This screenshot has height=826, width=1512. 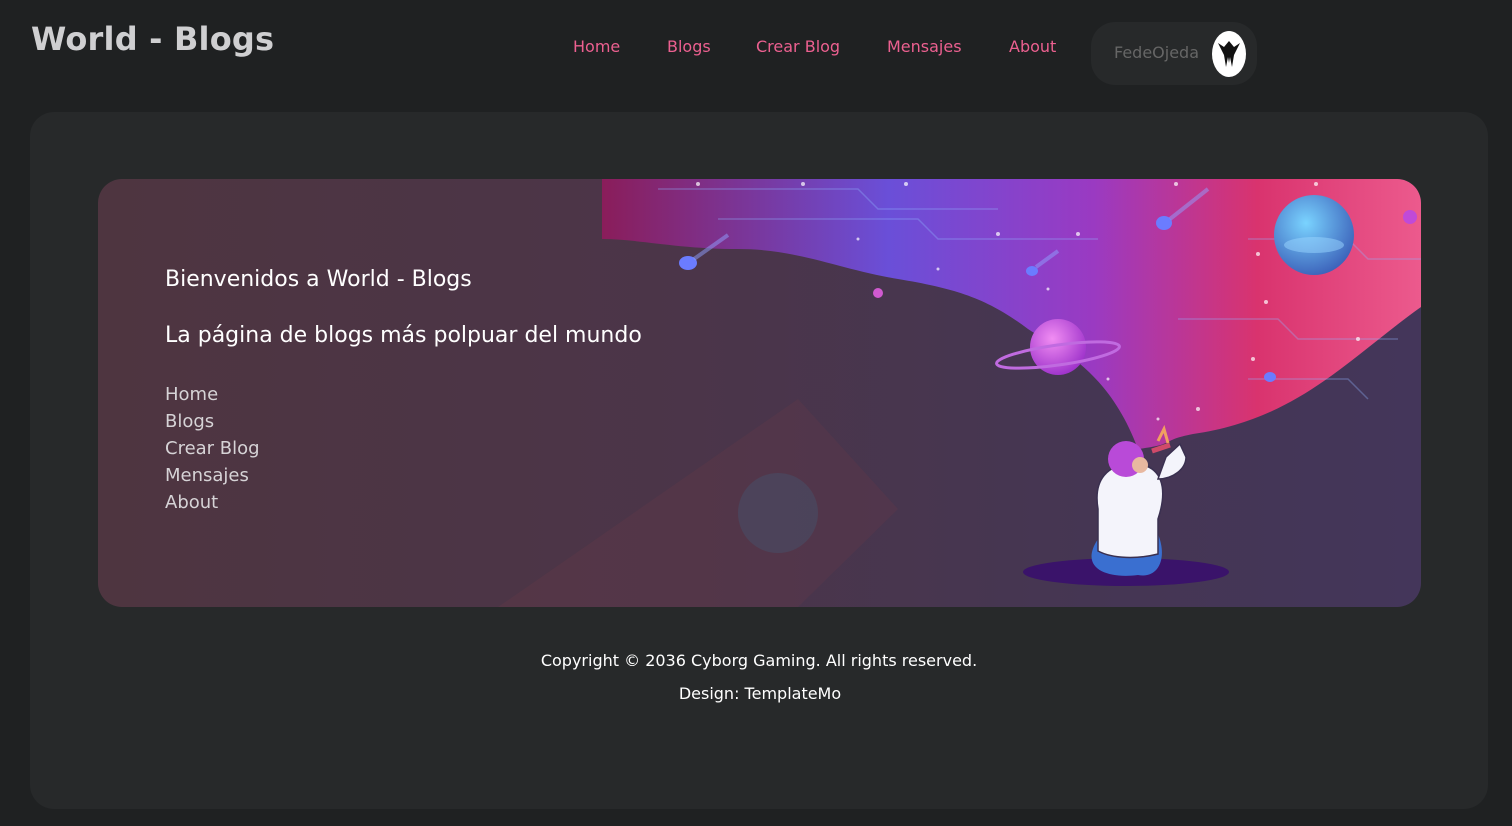 I want to click on nav-crear-blog: Crear Blog, so click(x=798, y=46).